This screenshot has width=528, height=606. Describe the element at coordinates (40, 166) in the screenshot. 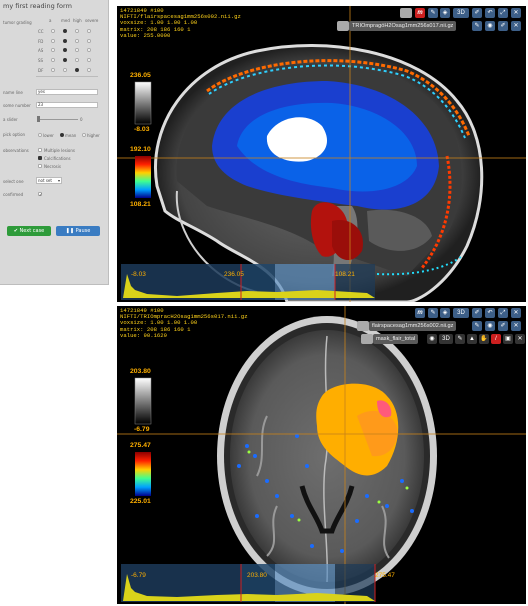

I see `checkbox-necrosis` at that location.